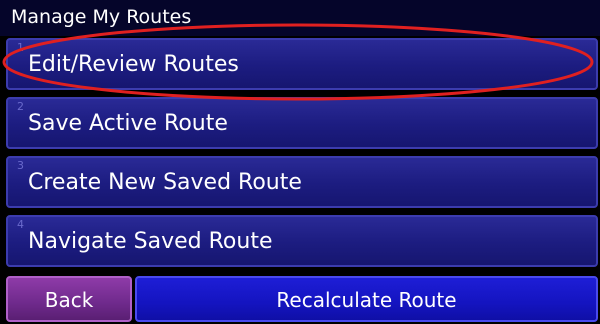  Describe the element at coordinates (150, 241) in the screenshot. I see `menu-item-label: Navigate Saved Route` at that location.